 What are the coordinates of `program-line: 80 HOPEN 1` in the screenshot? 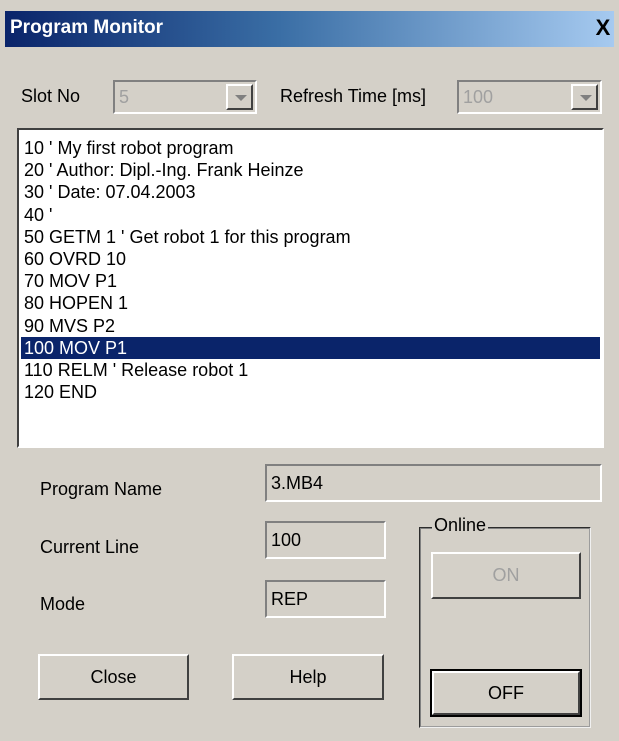 It's located at (310, 303).